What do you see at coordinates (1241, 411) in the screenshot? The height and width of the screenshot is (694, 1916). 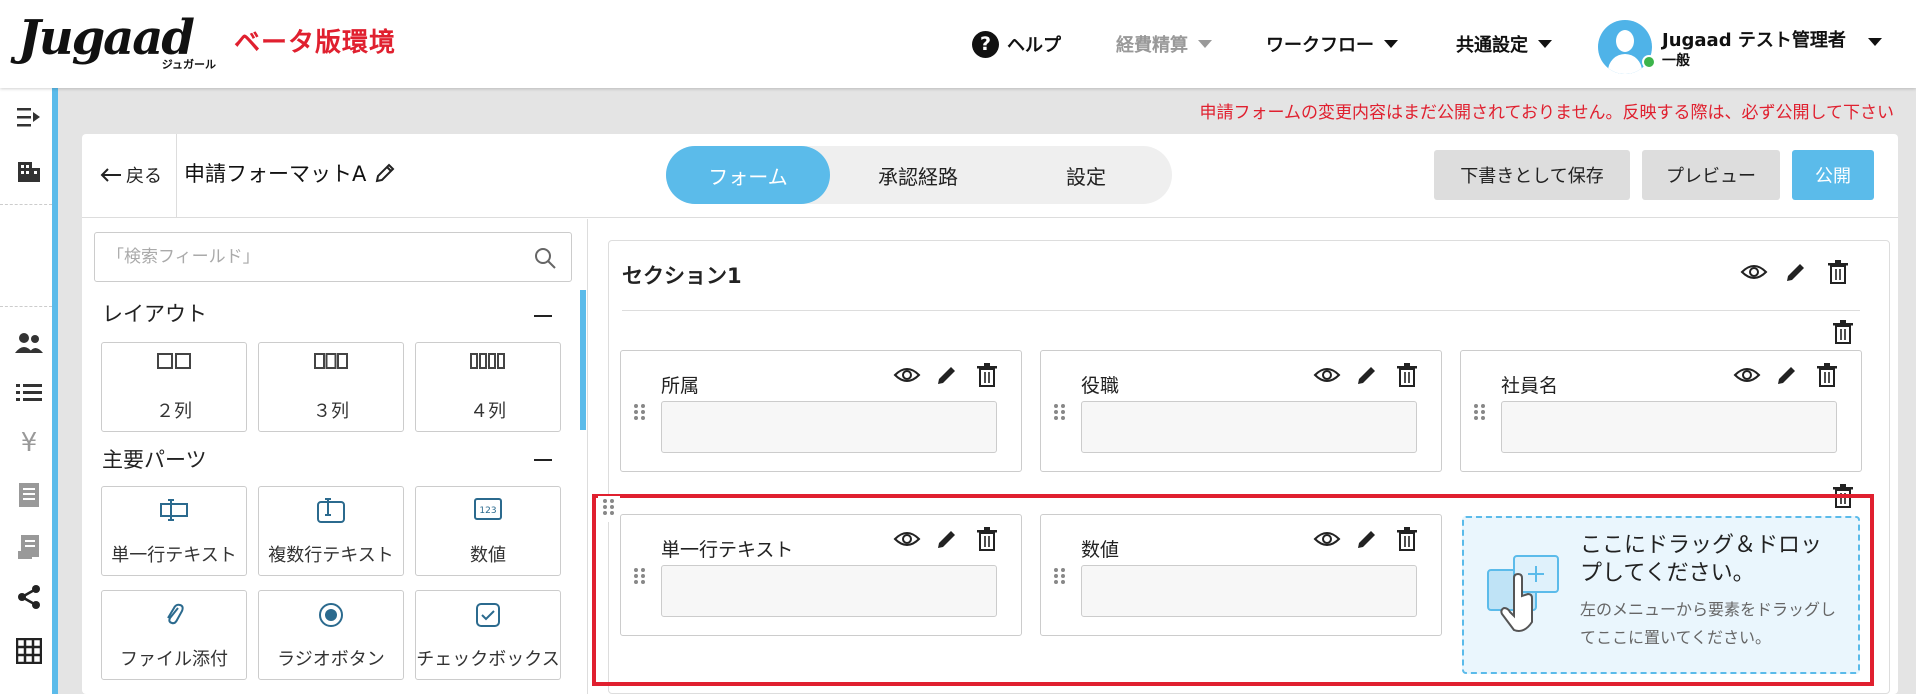 I see `field-position: 役職` at bounding box center [1241, 411].